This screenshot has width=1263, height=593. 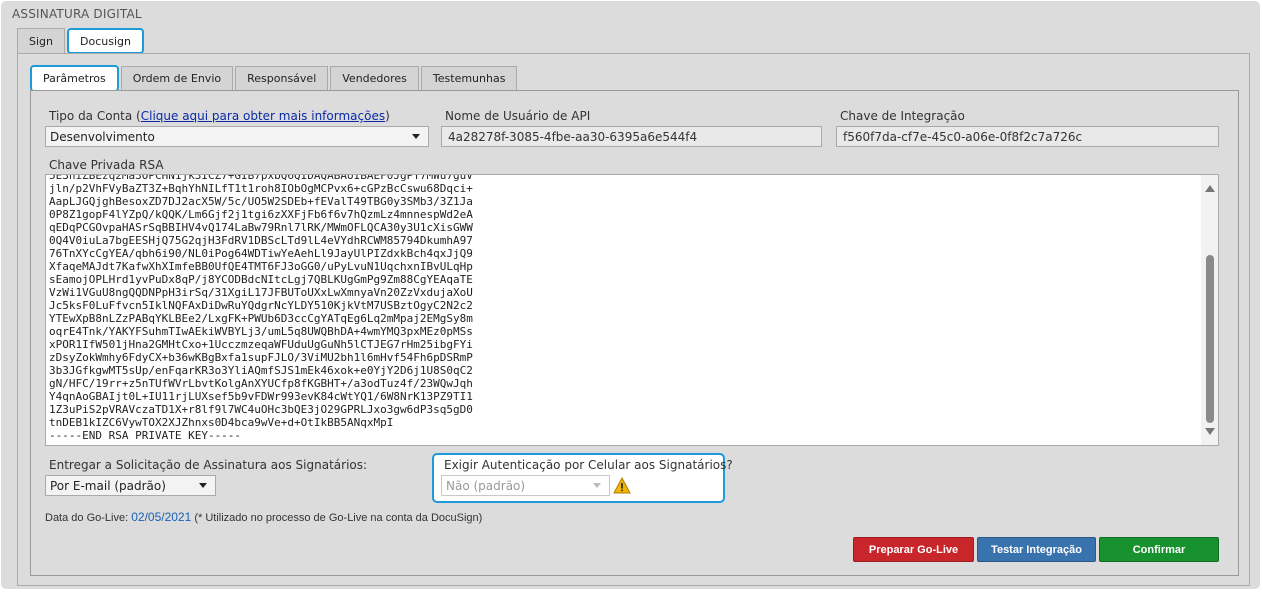 What do you see at coordinates (902, 116) in the screenshot?
I see `integration-key-label: Chave de Integração` at bounding box center [902, 116].